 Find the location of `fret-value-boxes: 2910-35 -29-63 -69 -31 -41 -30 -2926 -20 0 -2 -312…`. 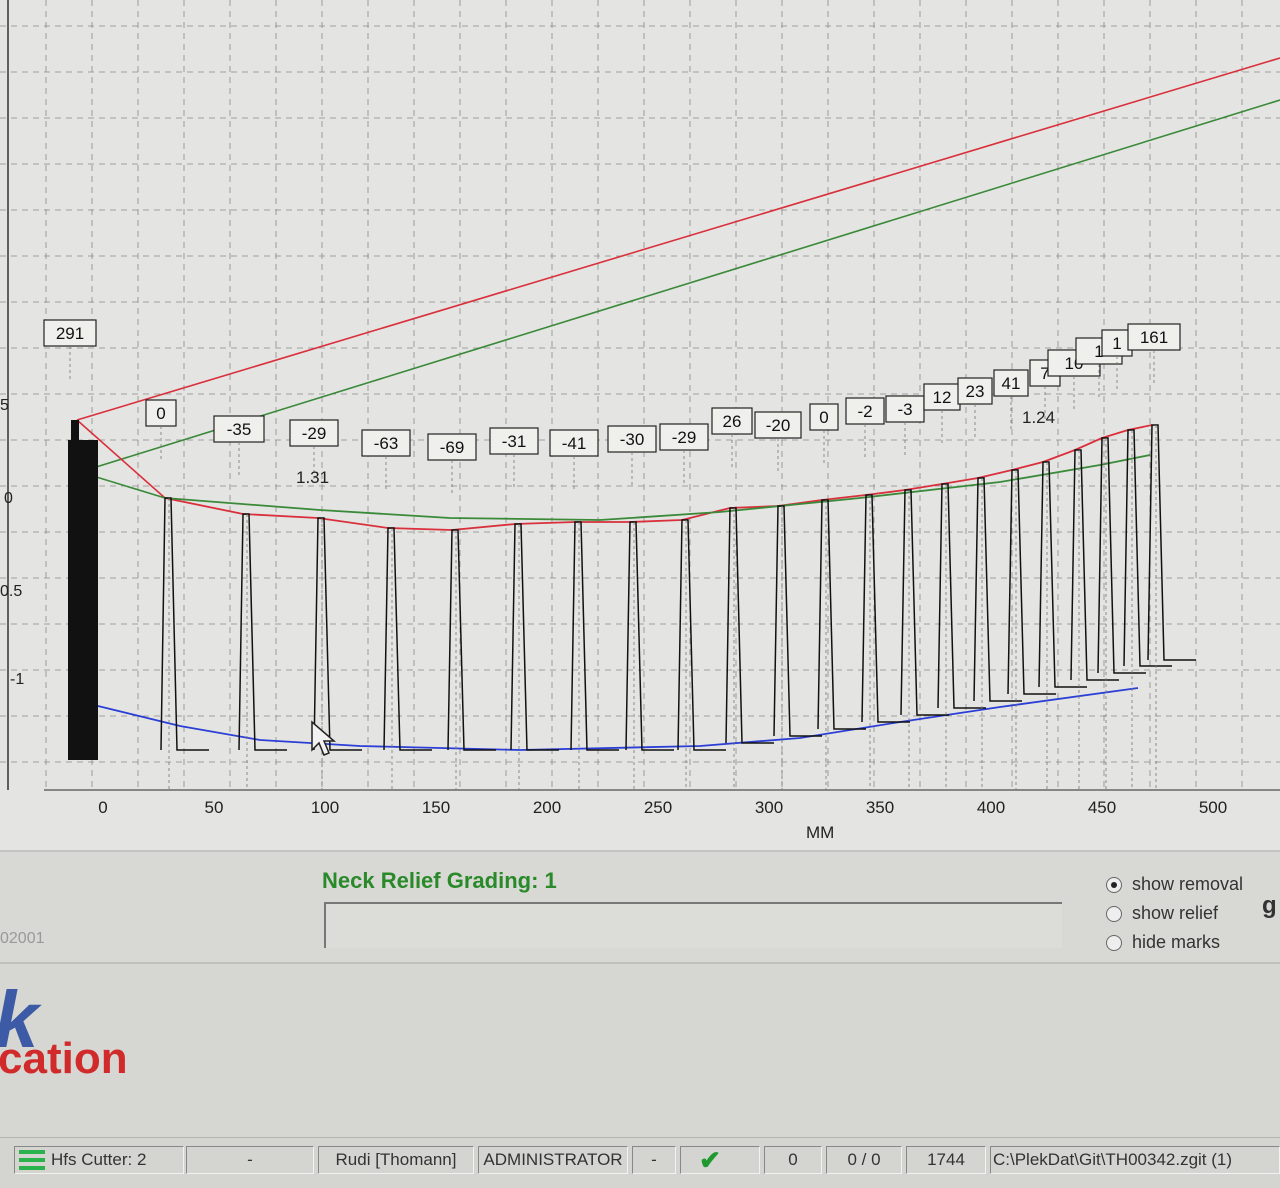

fret-value-boxes: 2910-35 -29-63 -69 -31 -41 -30 -2926 -20 0 -2 -312… is located at coordinates (612, 406).